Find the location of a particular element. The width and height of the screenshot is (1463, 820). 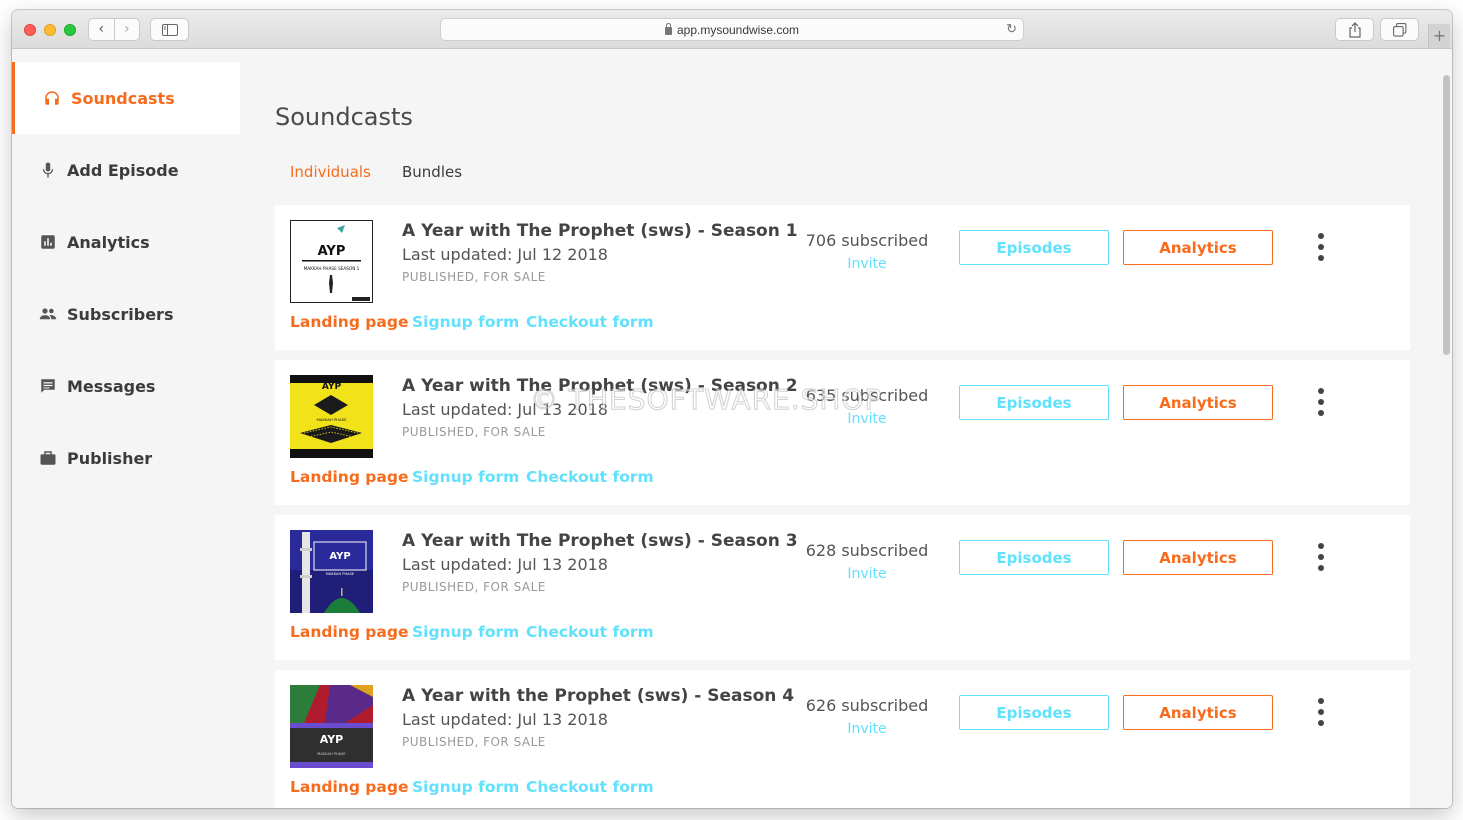

sidebar-item-add-episode: Add Episode is located at coordinates (126, 170).